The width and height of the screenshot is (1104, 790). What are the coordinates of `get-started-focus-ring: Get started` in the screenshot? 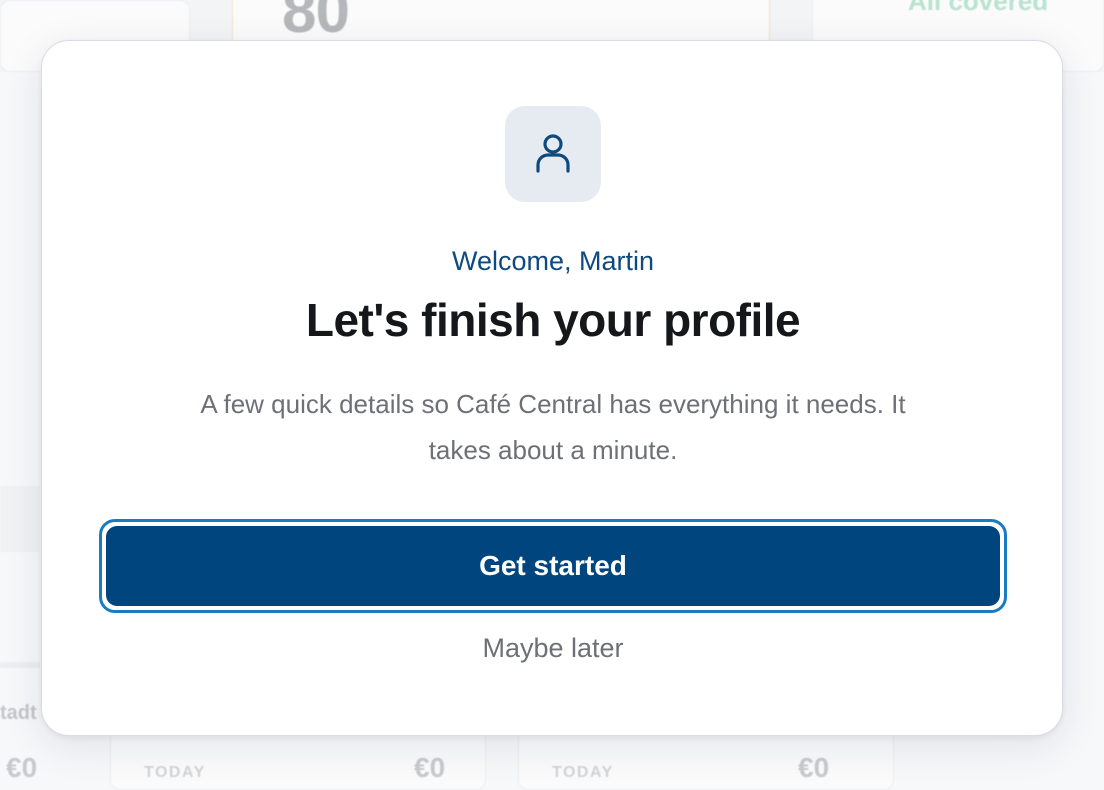 It's located at (553, 566).